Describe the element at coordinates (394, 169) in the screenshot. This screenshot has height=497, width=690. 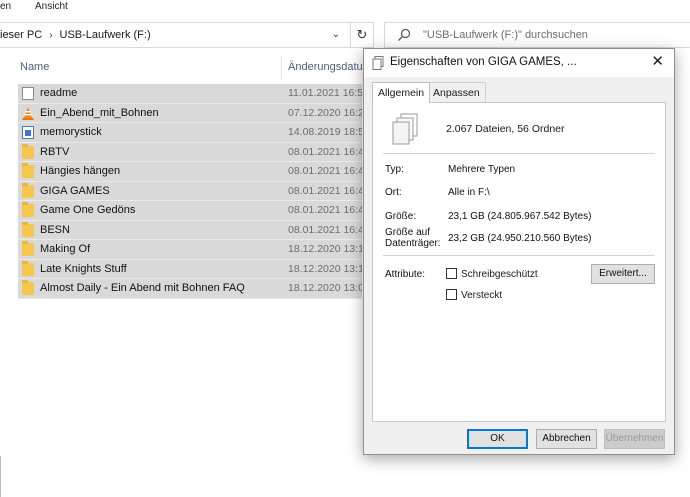
I see `type-label: Typ:` at that location.